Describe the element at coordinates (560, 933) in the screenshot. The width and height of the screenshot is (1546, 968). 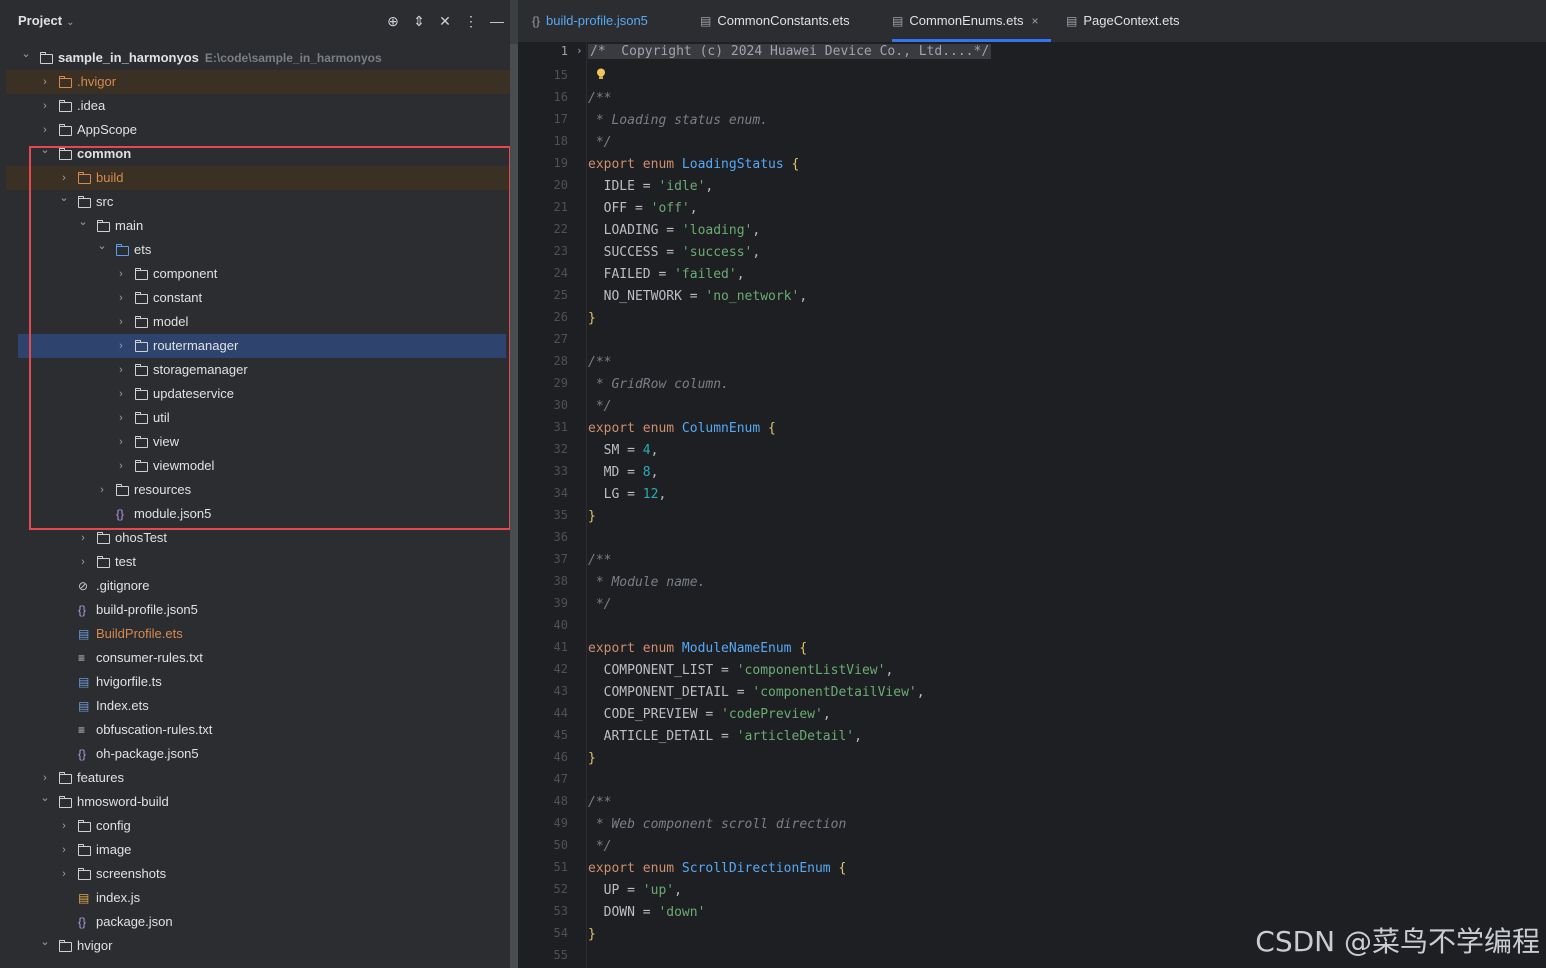
I see `line-number: 54` at that location.